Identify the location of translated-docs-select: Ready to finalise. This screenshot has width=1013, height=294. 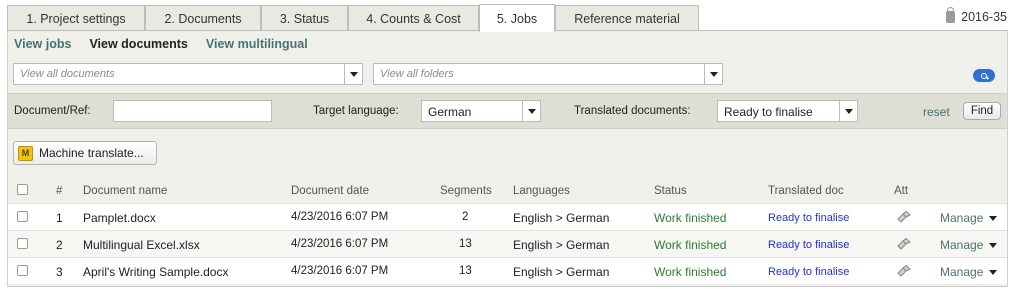
(787, 111).